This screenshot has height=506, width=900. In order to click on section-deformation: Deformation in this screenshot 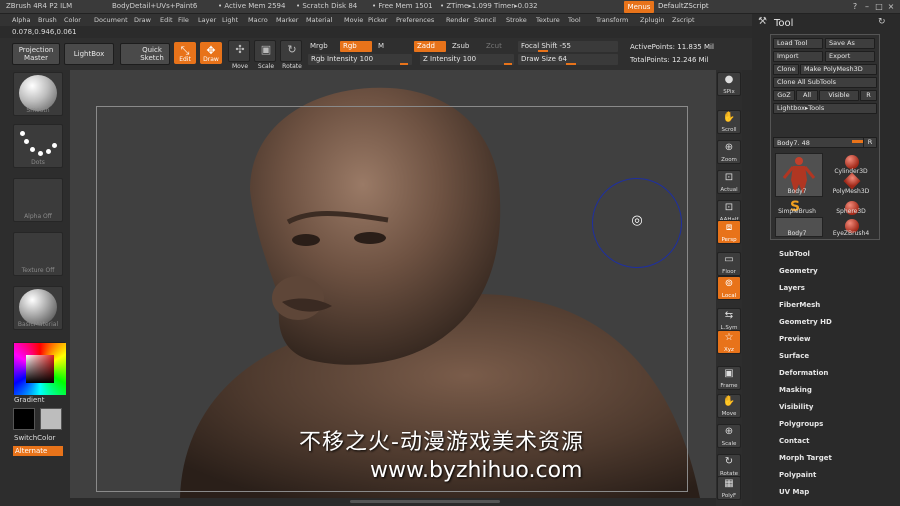, I will do `click(803, 373)`.